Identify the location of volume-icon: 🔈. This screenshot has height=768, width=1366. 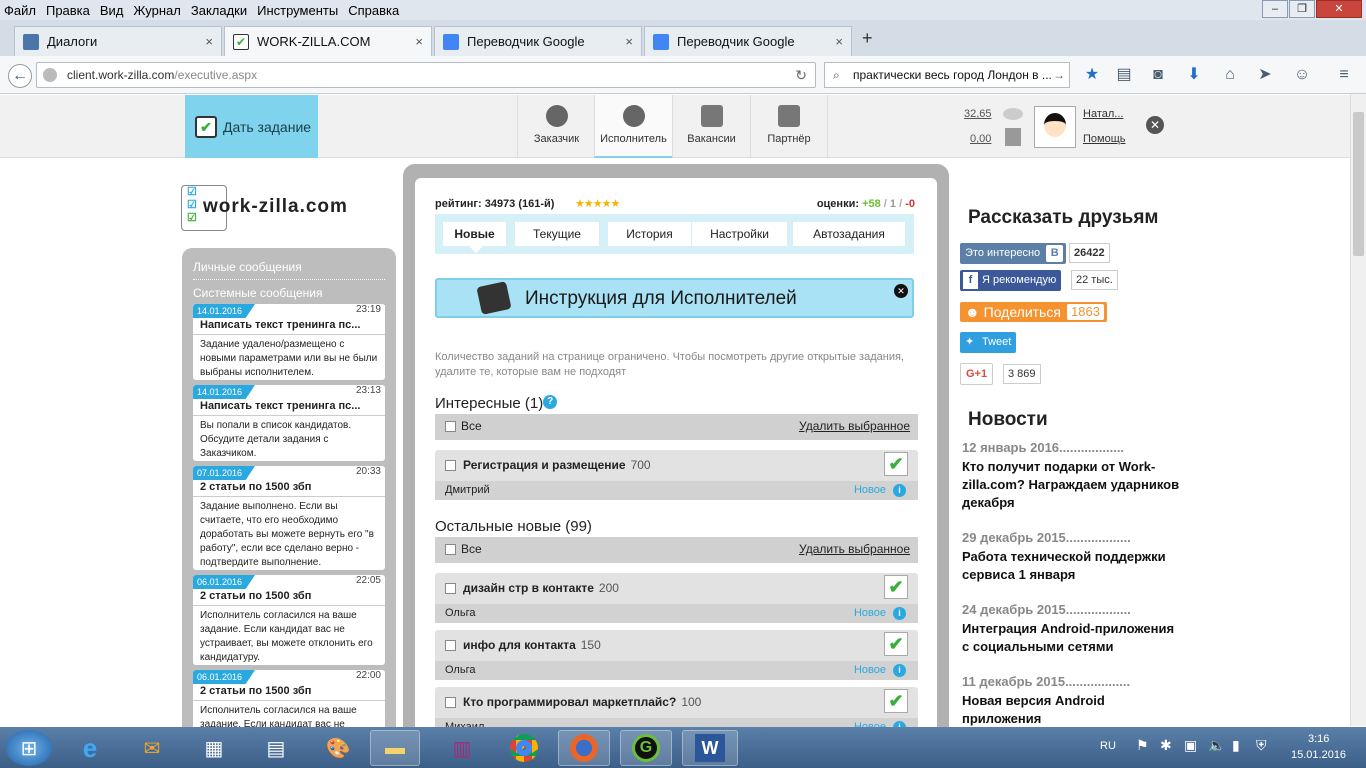
(1216, 745).